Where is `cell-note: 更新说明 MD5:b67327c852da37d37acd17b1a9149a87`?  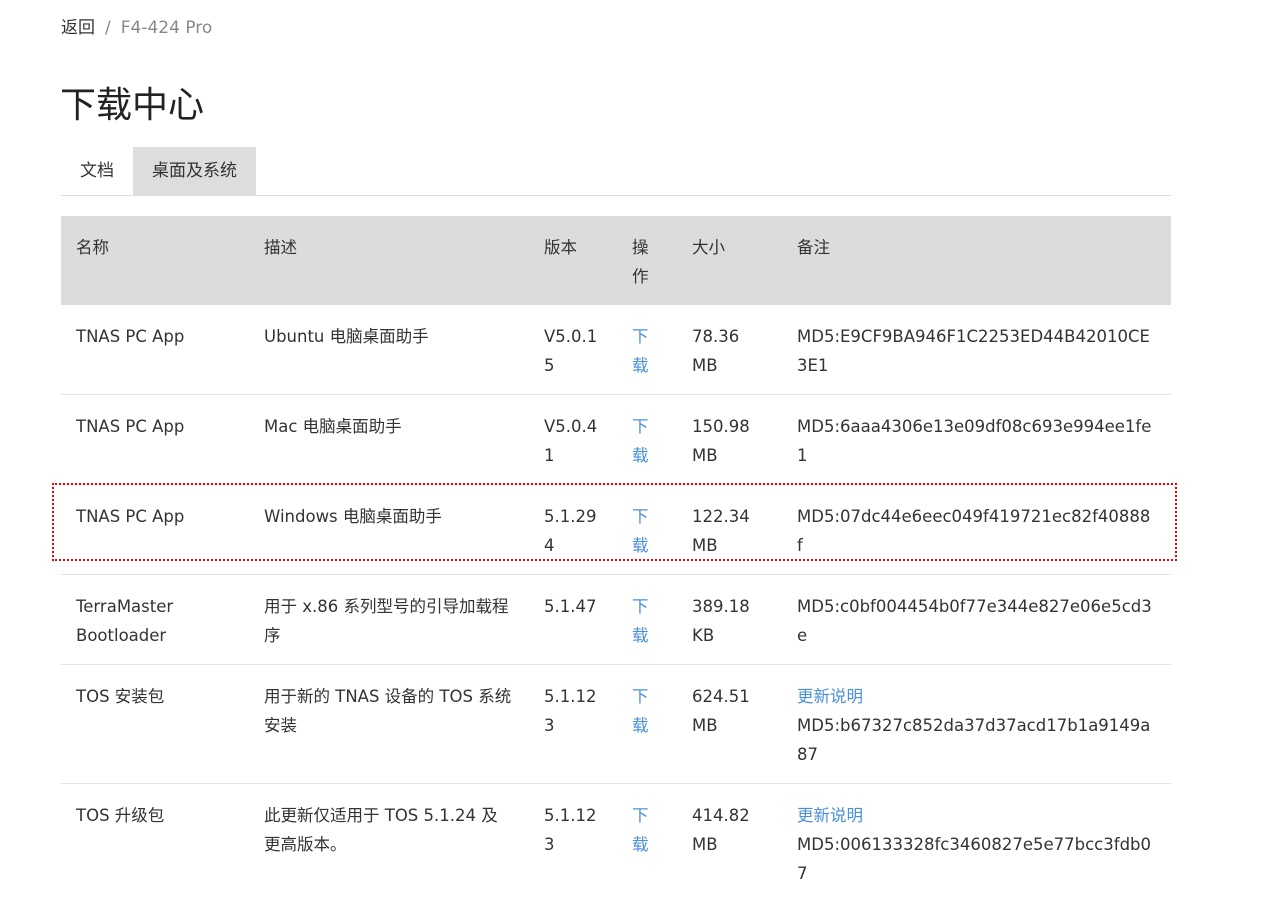 cell-note: 更新说明 MD5:b67327c852da37d37acd17b1a9149a87 is located at coordinates (976, 724).